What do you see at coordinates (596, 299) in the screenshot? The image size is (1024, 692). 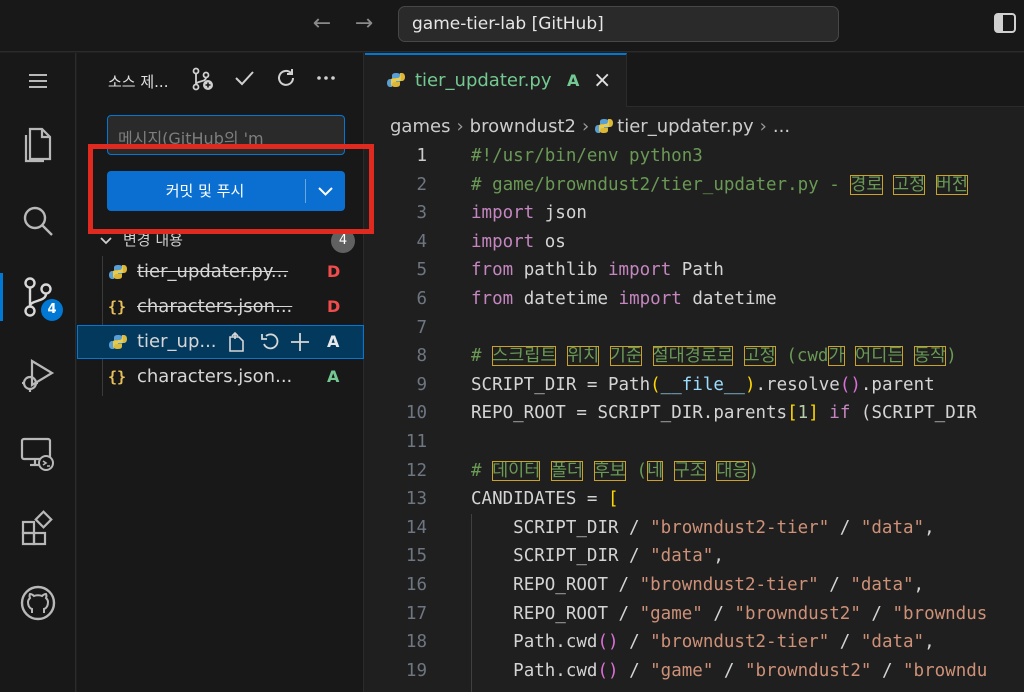 I see `code-line: 6 from datetime import datetime` at bounding box center [596, 299].